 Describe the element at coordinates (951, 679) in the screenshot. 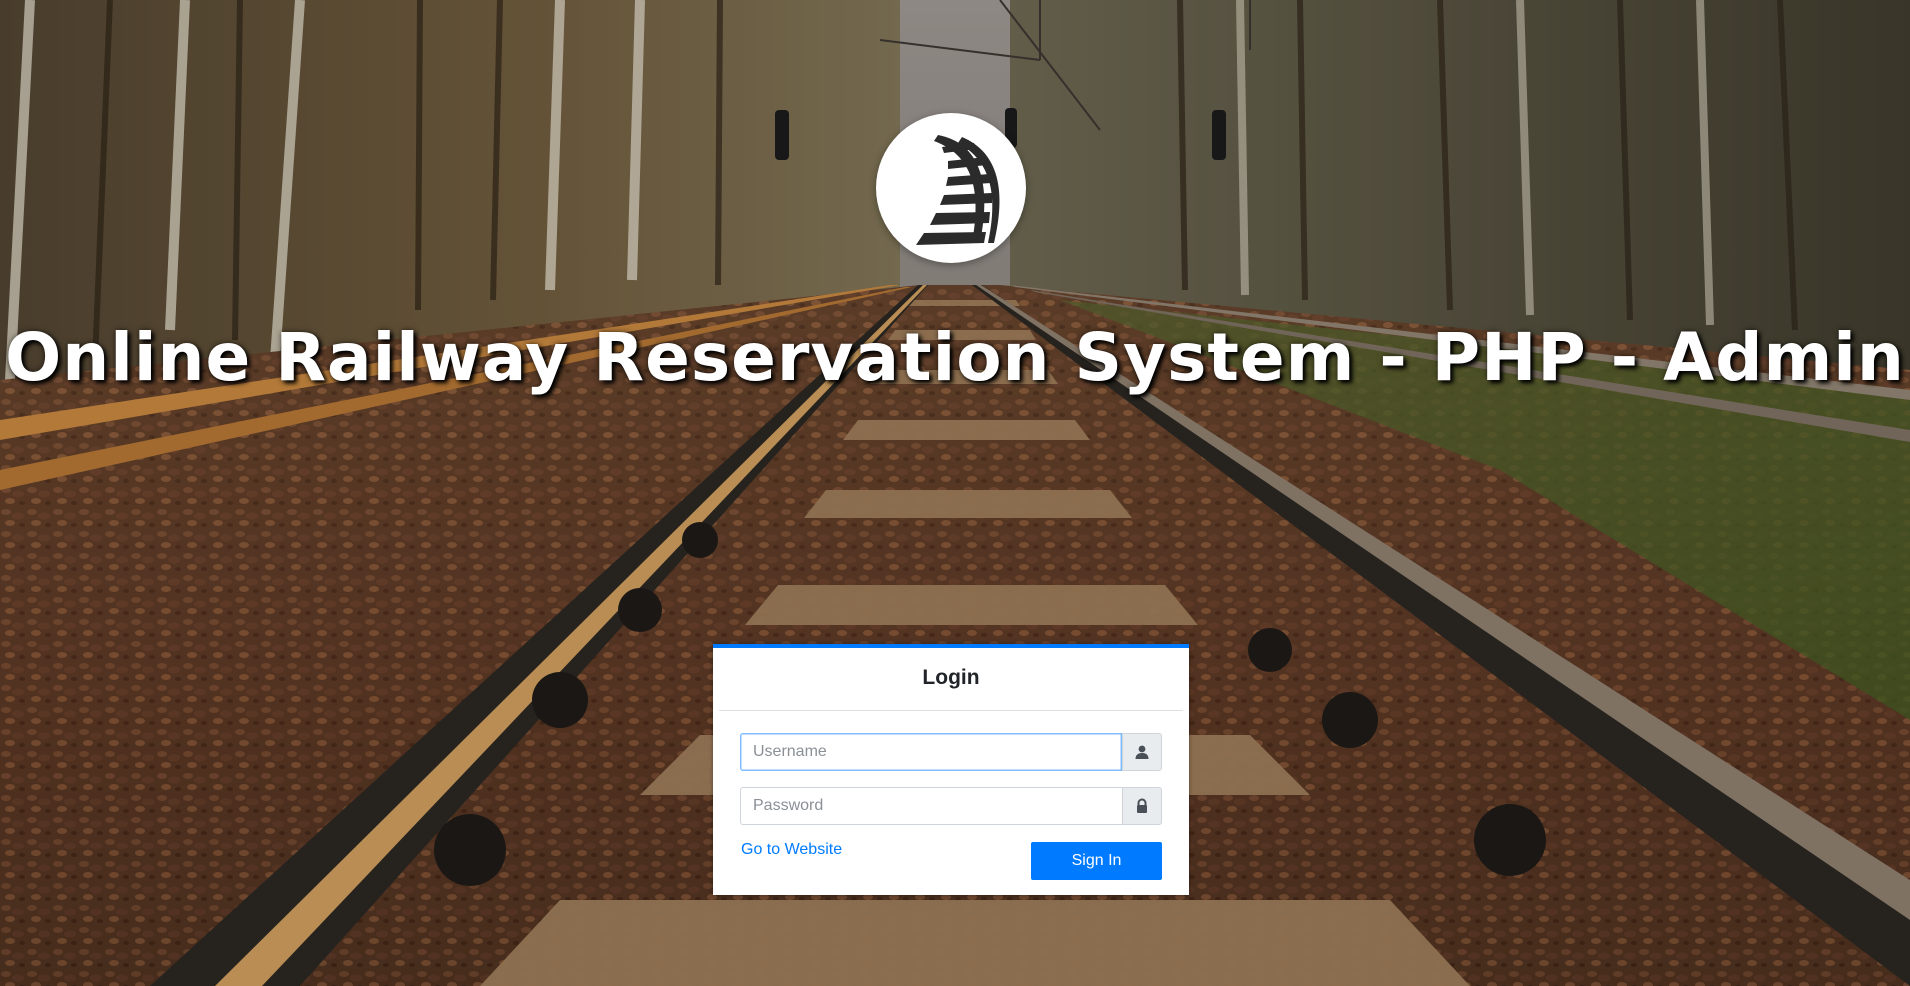

I see `login-heading: Login` at that location.